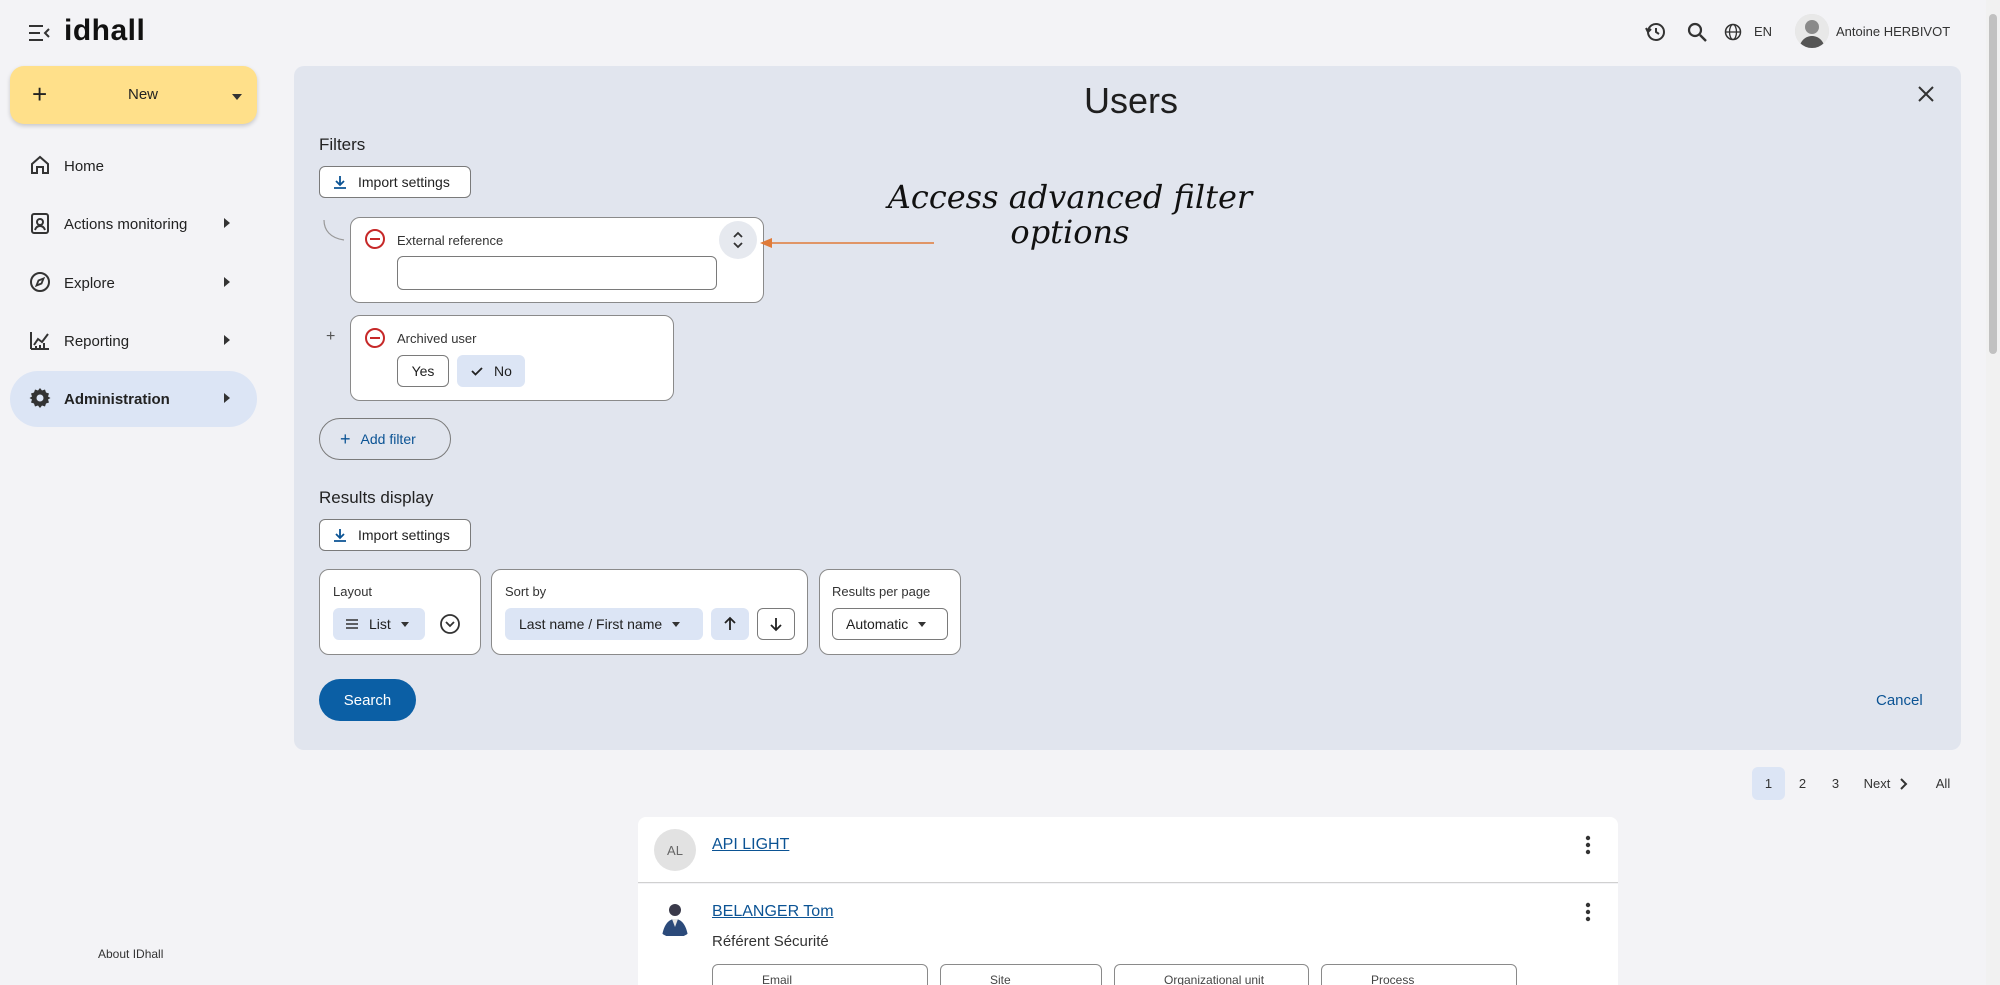  I want to click on sidebar-item-administration: Administration, so click(133, 399).